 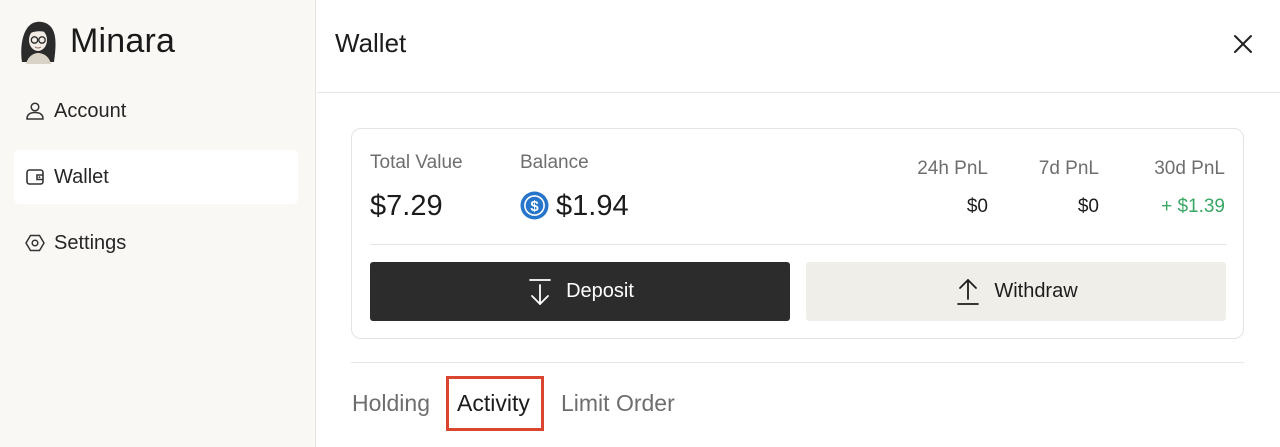 What do you see at coordinates (156, 177) in the screenshot?
I see `sidebar-item-wallet: Wallet` at bounding box center [156, 177].